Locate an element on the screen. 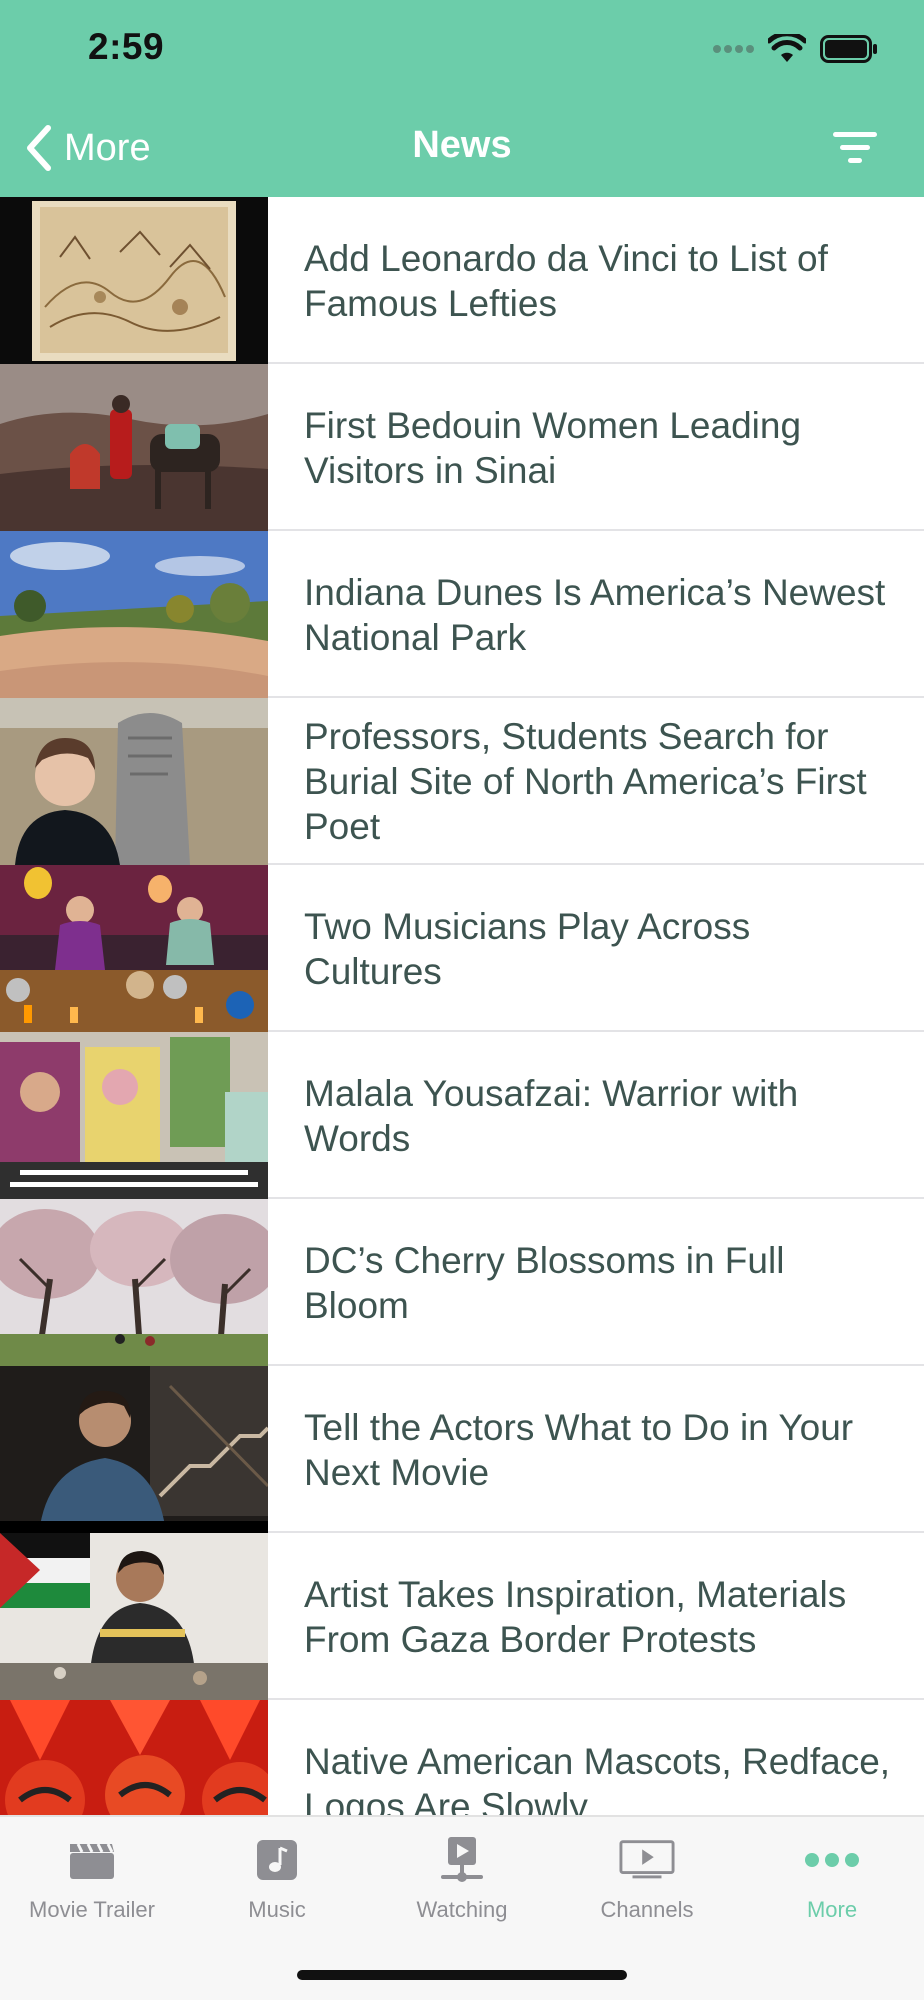  clapperboard-icon is located at coordinates (92, 1860).